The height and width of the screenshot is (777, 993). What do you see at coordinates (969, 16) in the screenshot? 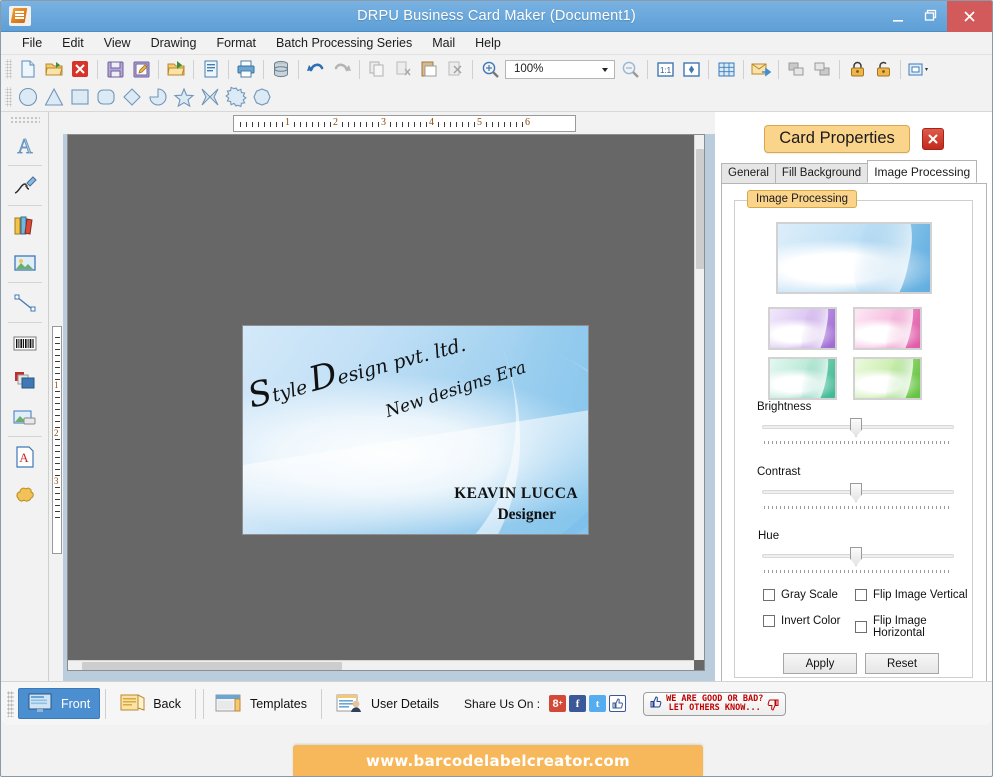
I see `close-button` at bounding box center [969, 16].